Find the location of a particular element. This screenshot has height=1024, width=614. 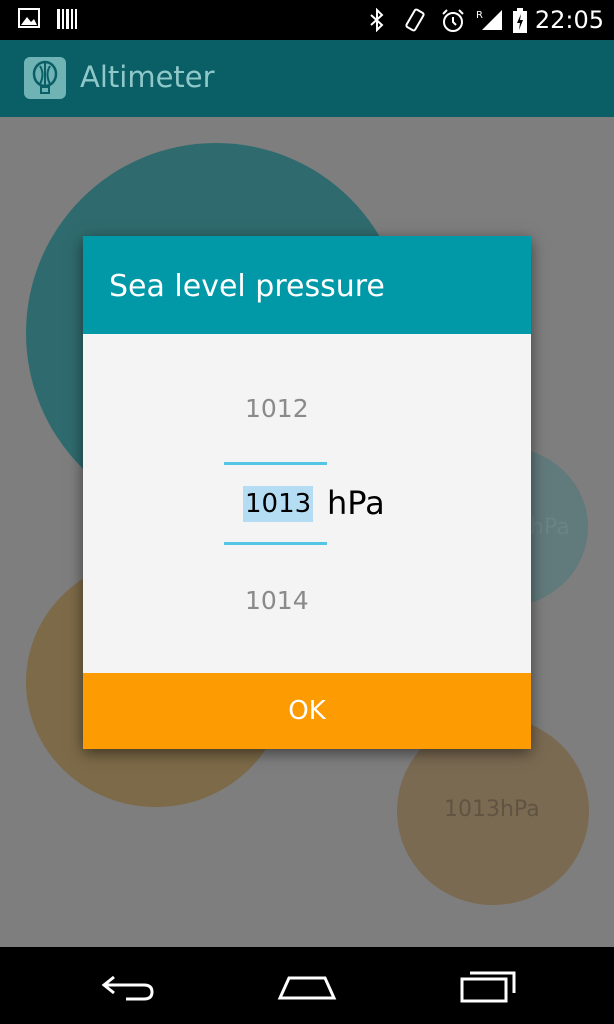

picker-divider-bottom is located at coordinates (275, 543).